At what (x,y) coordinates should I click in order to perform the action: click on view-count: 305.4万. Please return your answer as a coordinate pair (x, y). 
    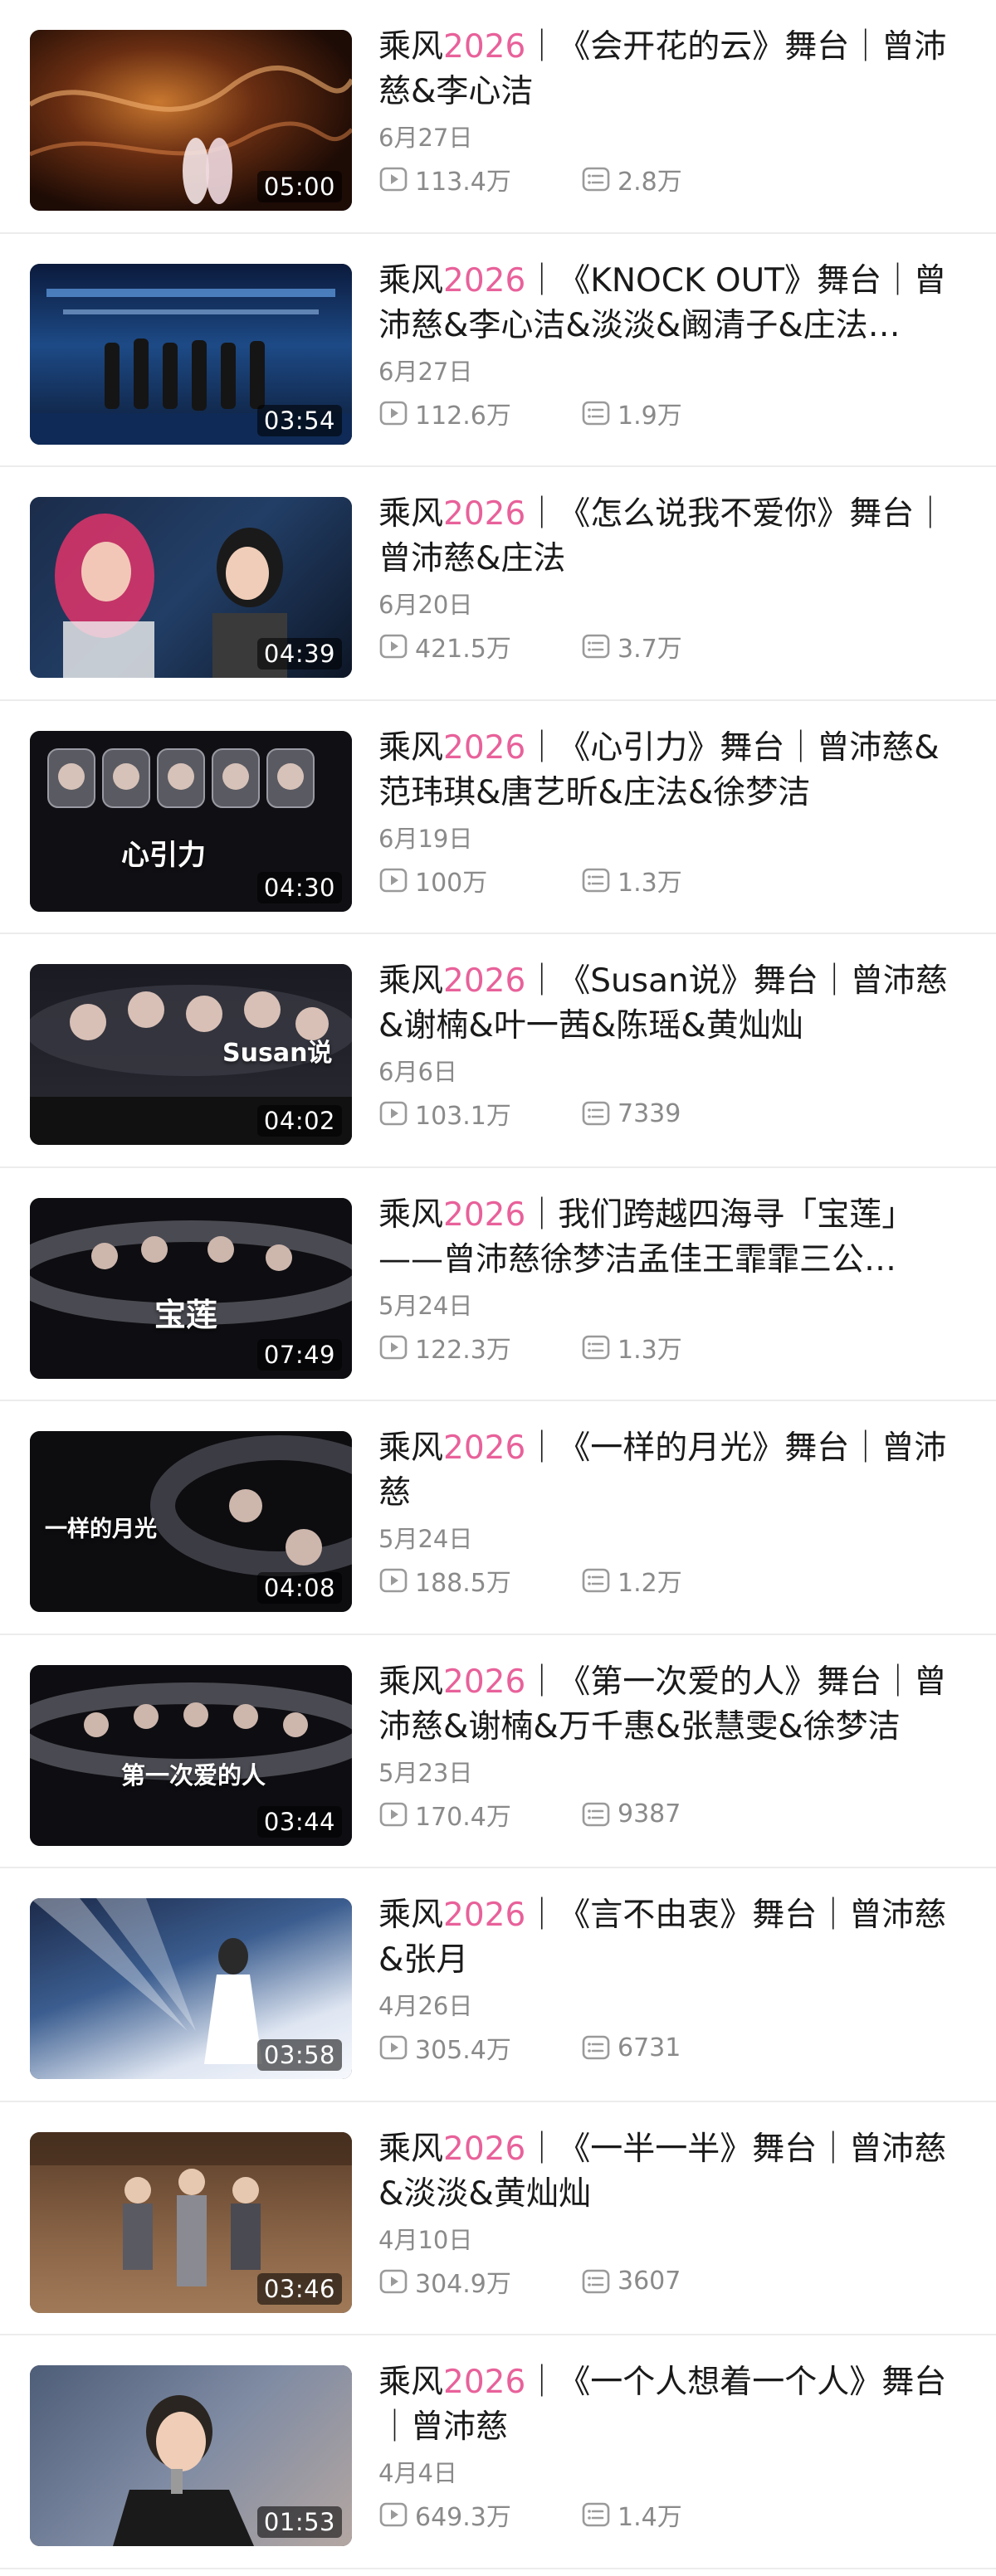
    Looking at the image, I should click on (480, 2047).